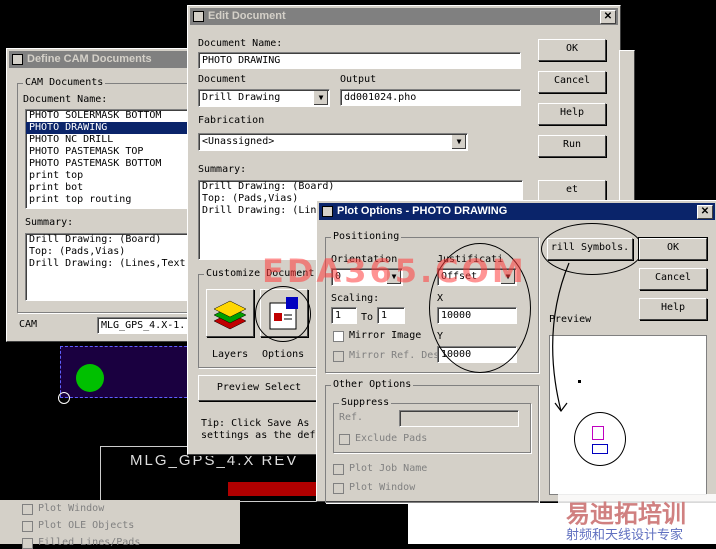  Describe the element at coordinates (273, 489) in the screenshot. I see `pcb-red-text` at that location.